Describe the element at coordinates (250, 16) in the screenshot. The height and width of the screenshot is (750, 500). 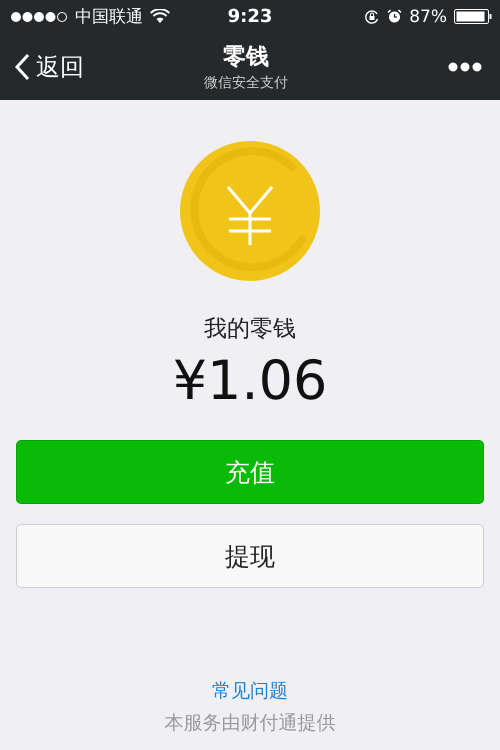
I see `status-time: 9:23` at that location.